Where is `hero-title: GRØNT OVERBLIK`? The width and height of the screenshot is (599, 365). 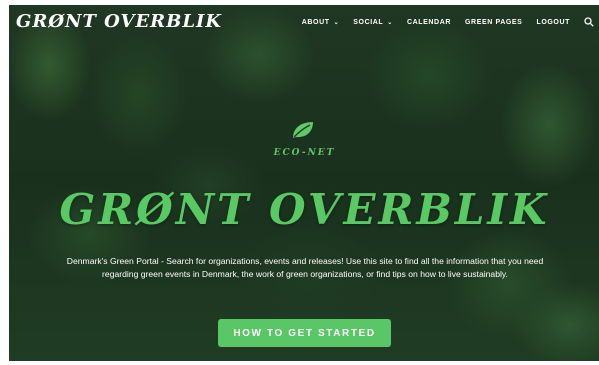
hero-title: GRØNT OVERBLIK is located at coordinates (304, 209).